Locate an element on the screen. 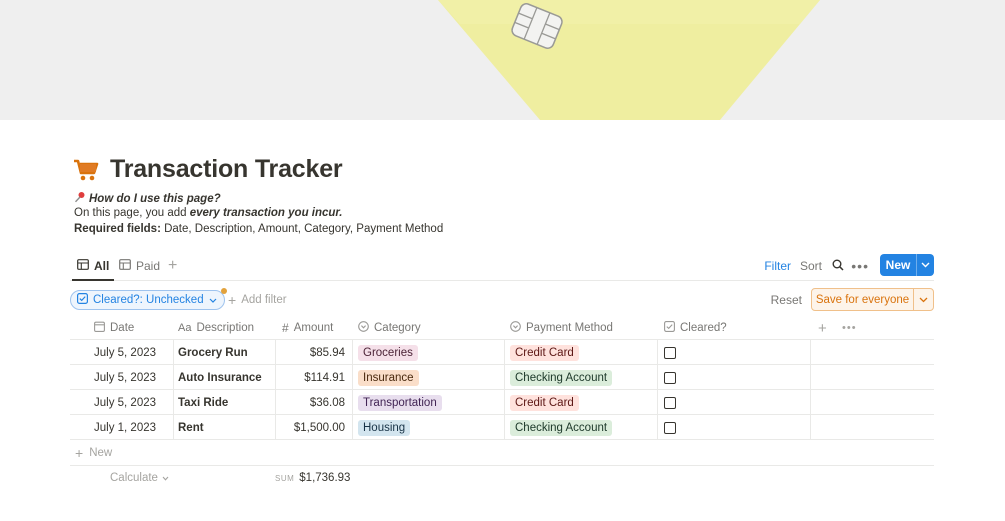  column-header-cleared: Cleared? is located at coordinates (695, 328).